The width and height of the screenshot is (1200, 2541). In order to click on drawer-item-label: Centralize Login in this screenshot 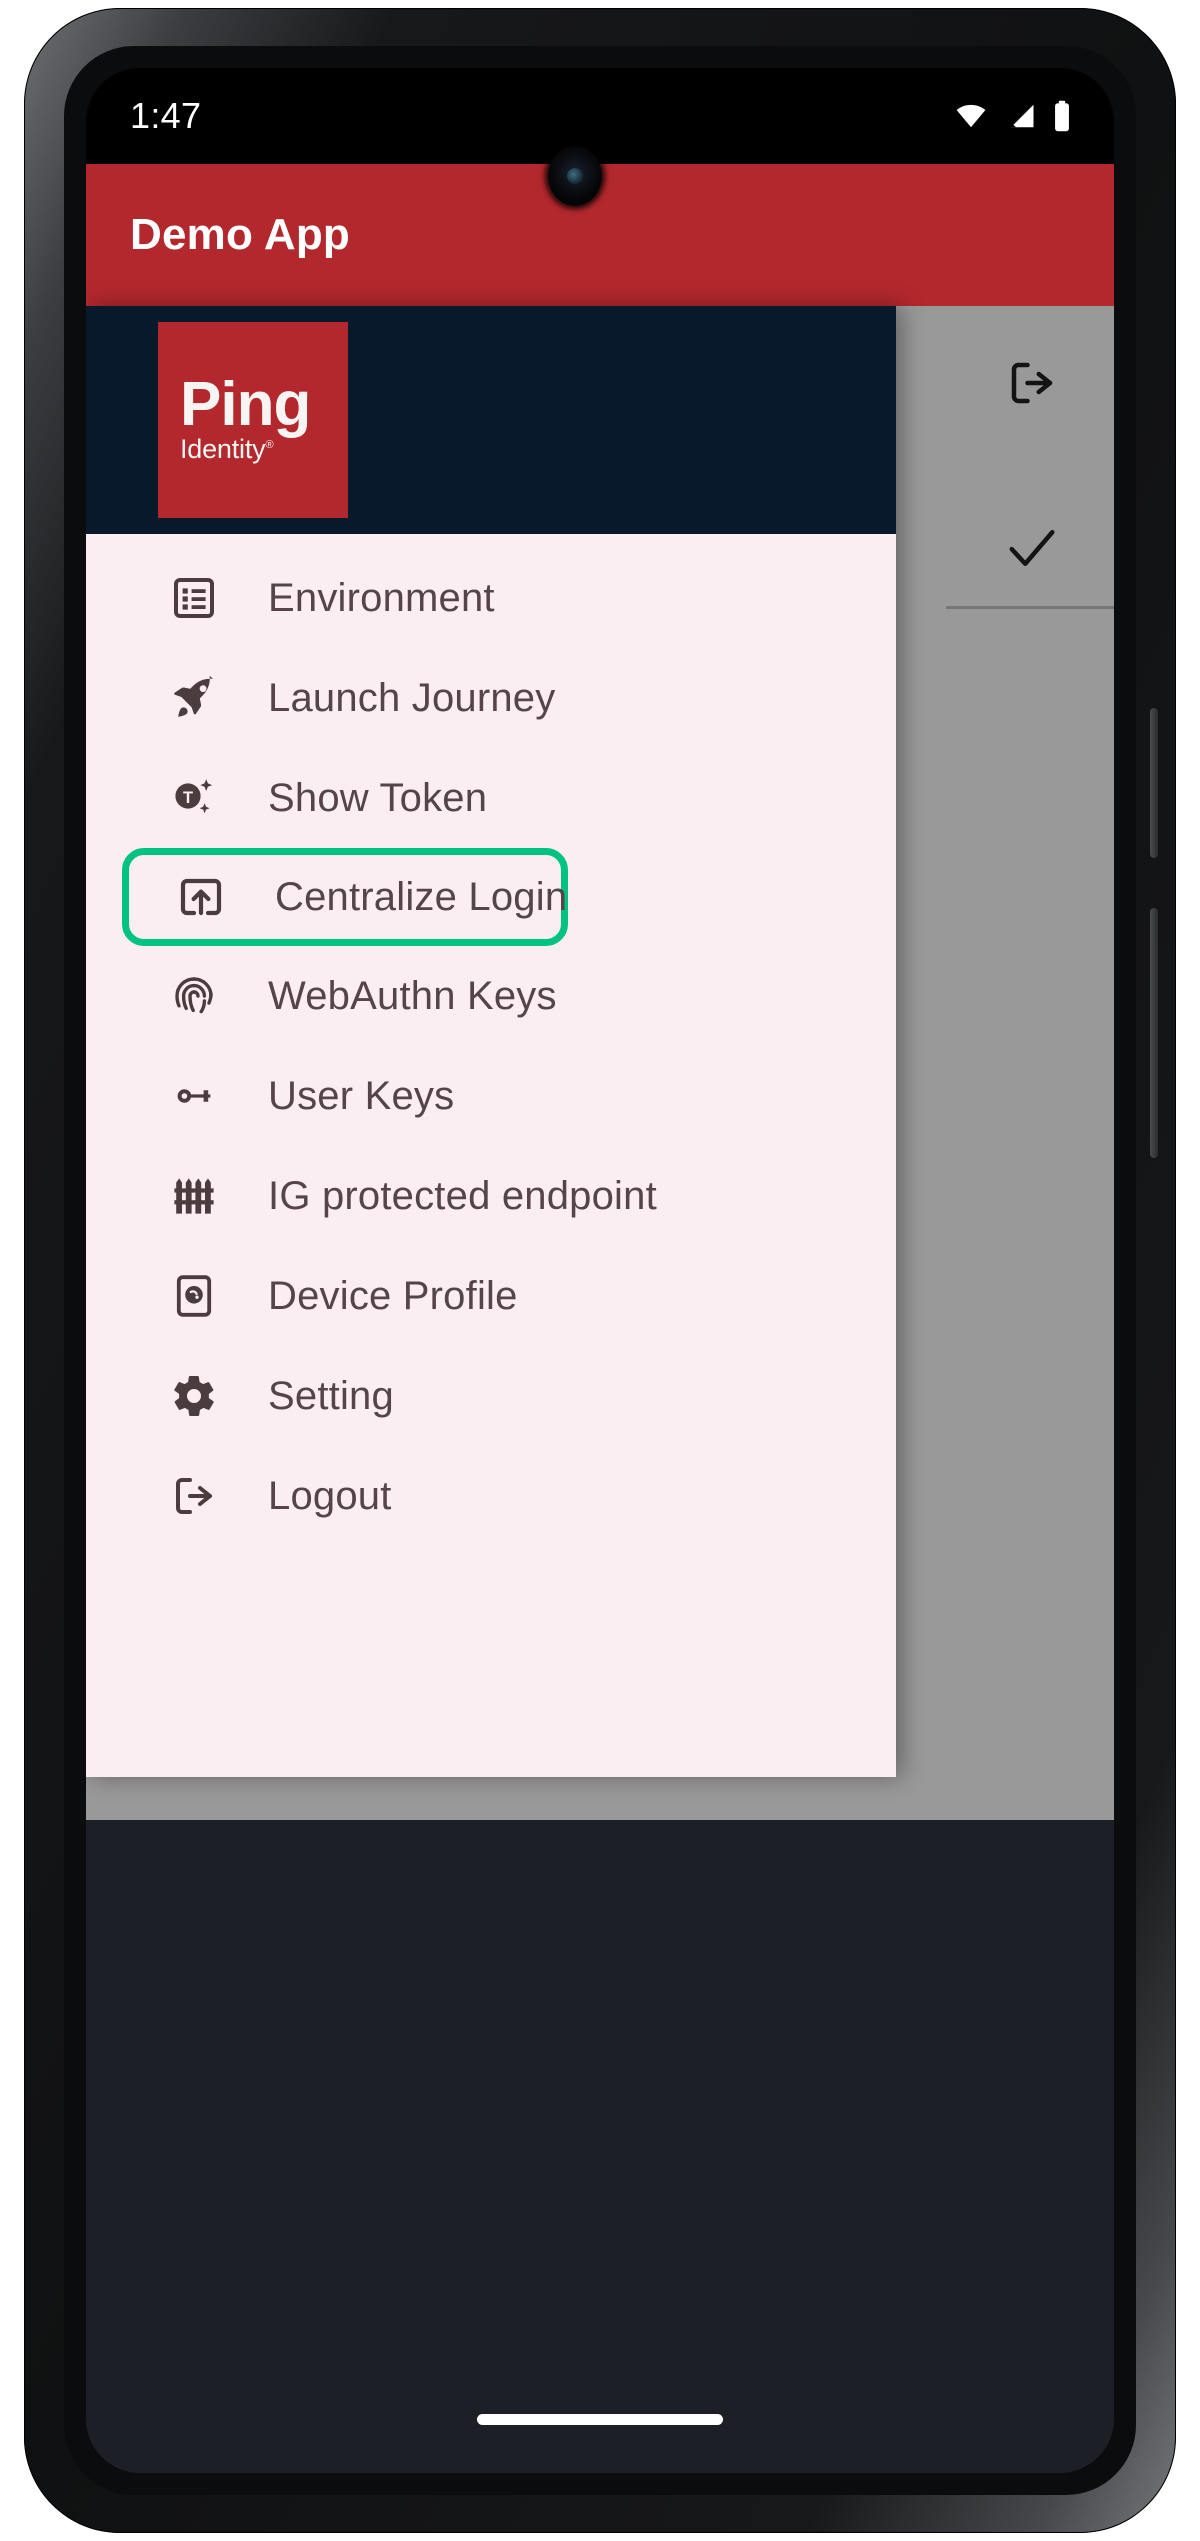, I will do `click(421, 896)`.